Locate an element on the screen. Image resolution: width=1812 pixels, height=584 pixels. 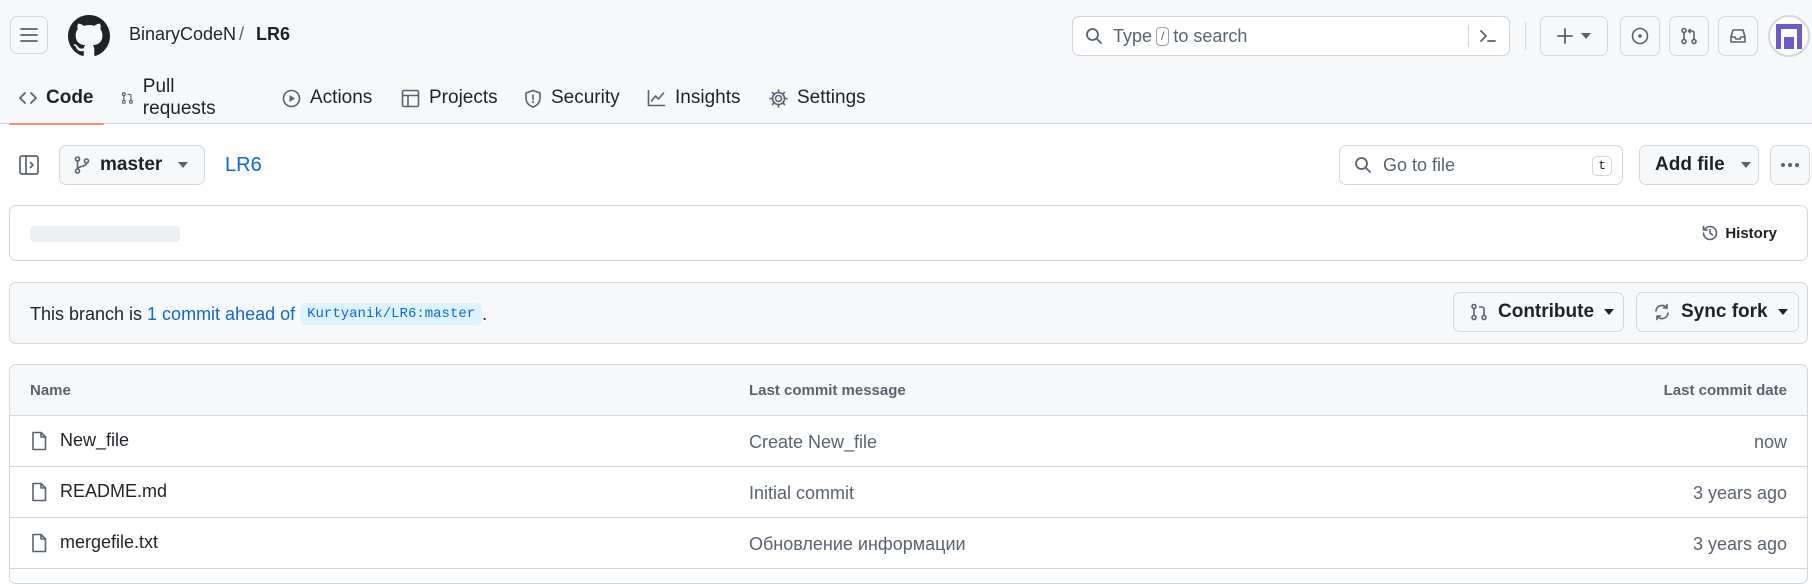
hamburger-icon is located at coordinates (29, 35).